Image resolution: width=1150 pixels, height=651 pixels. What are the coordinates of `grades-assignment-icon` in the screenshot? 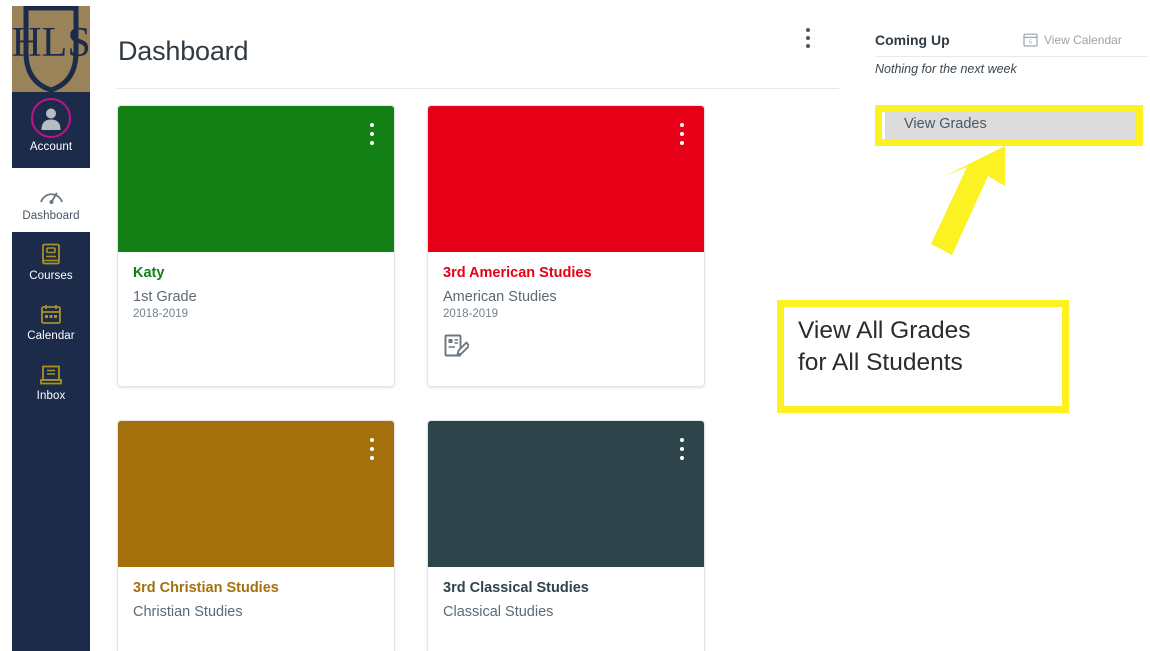 It's located at (456, 346).